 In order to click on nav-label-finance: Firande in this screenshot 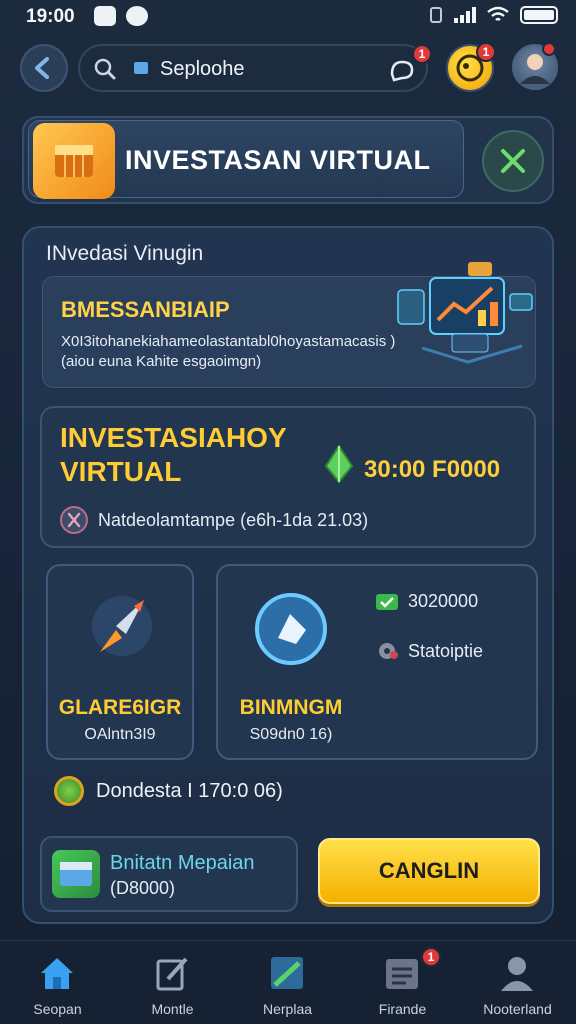, I will do `click(402, 1009)`.